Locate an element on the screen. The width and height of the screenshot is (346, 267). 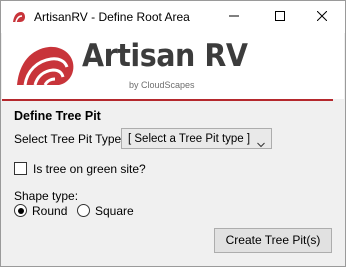
tree-pit-type-dropdown: [ Select a Tree Pit type ] is located at coordinates (196, 138).